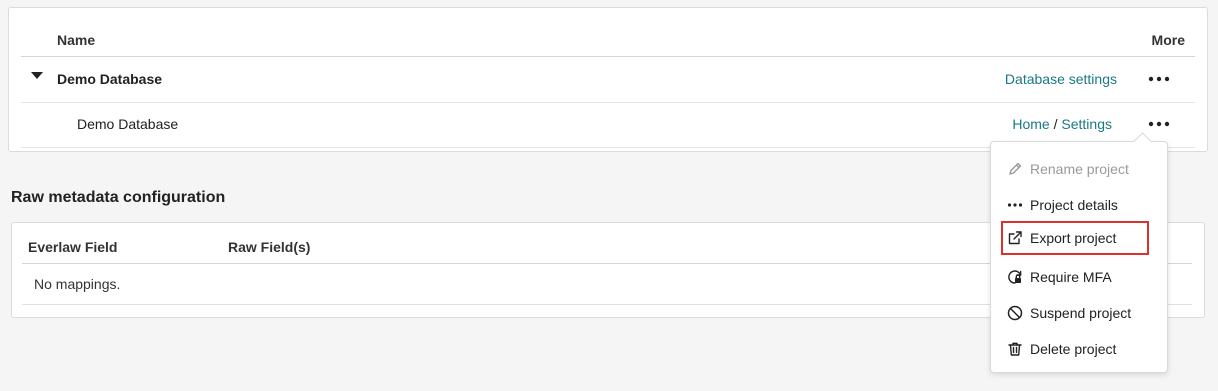 This screenshot has width=1218, height=391. I want to click on menu-item-label: Delete project, so click(1073, 349).